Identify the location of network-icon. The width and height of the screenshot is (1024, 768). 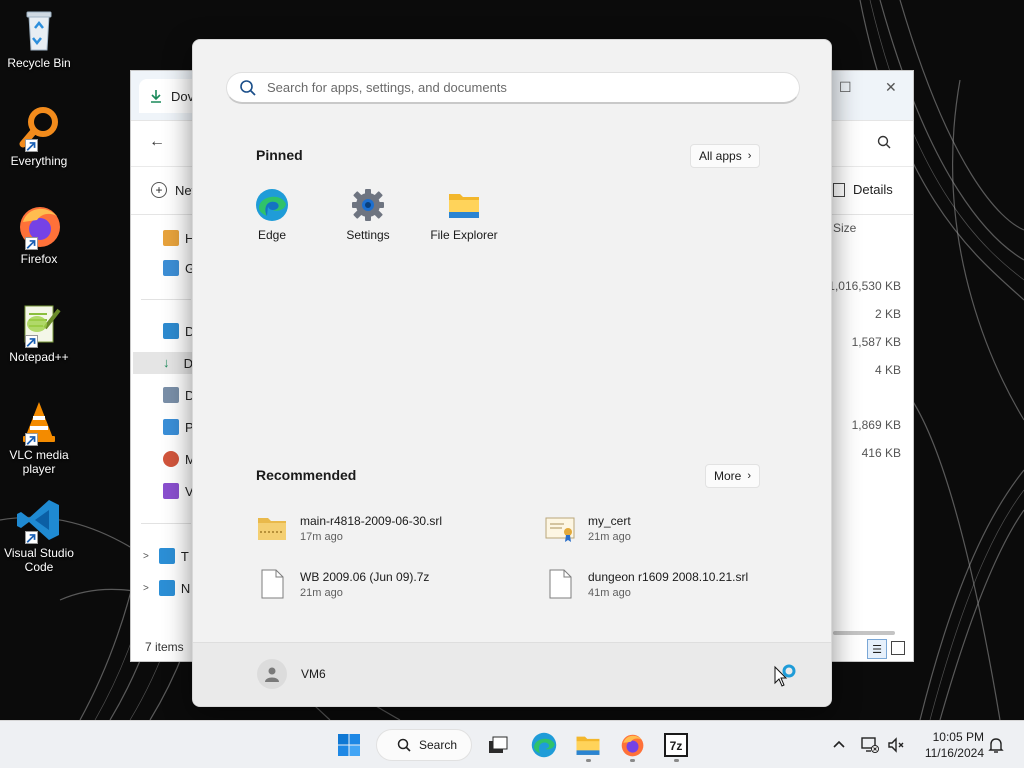
(166, 588).